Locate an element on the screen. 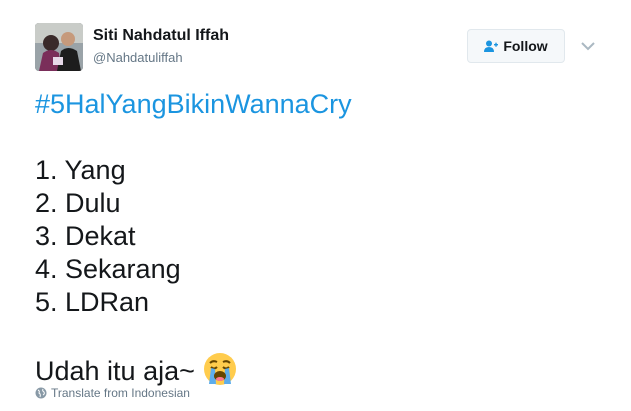  list-item: 5. LDRan is located at coordinates (92, 302).